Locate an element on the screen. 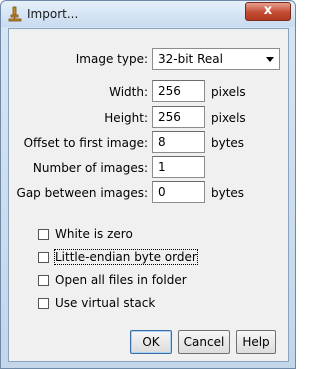  width-unit: pixels is located at coordinates (228, 92).